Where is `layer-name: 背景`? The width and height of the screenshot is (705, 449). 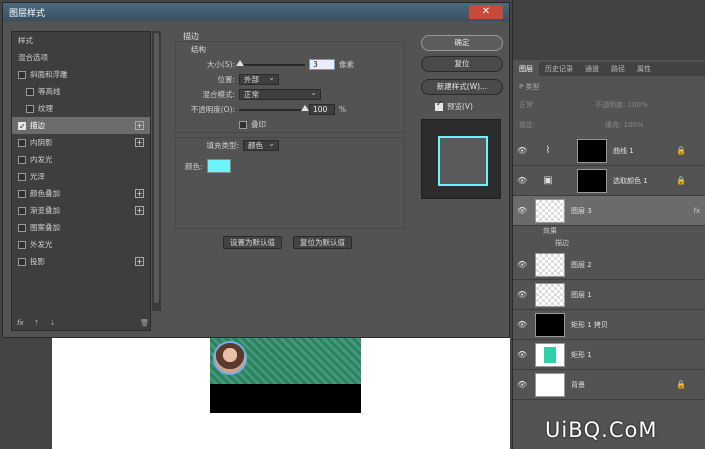
layer-name: 背景 is located at coordinates (578, 385).